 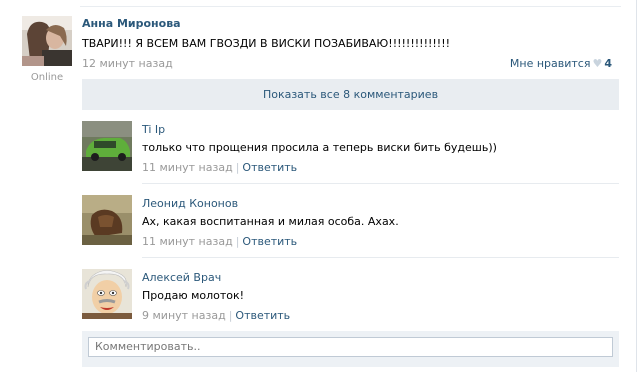 What do you see at coordinates (193, 295) in the screenshot?
I see `comment-text: Продаю молоток!` at bounding box center [193, 295].